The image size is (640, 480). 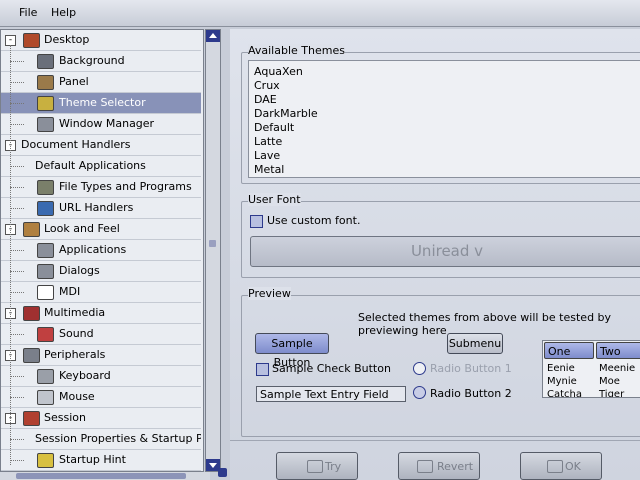 I want to click on theme-list-item: AquaXen, so click(x=278, y=71).